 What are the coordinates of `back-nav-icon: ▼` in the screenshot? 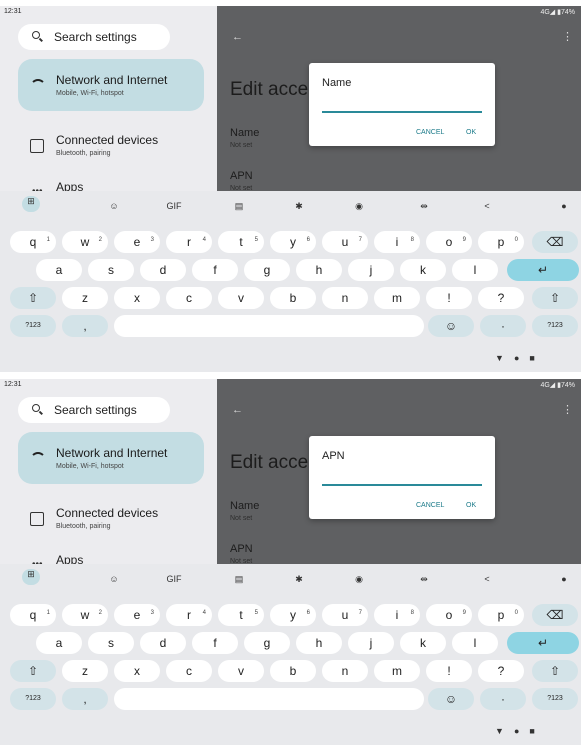 It's located at (499, 731).